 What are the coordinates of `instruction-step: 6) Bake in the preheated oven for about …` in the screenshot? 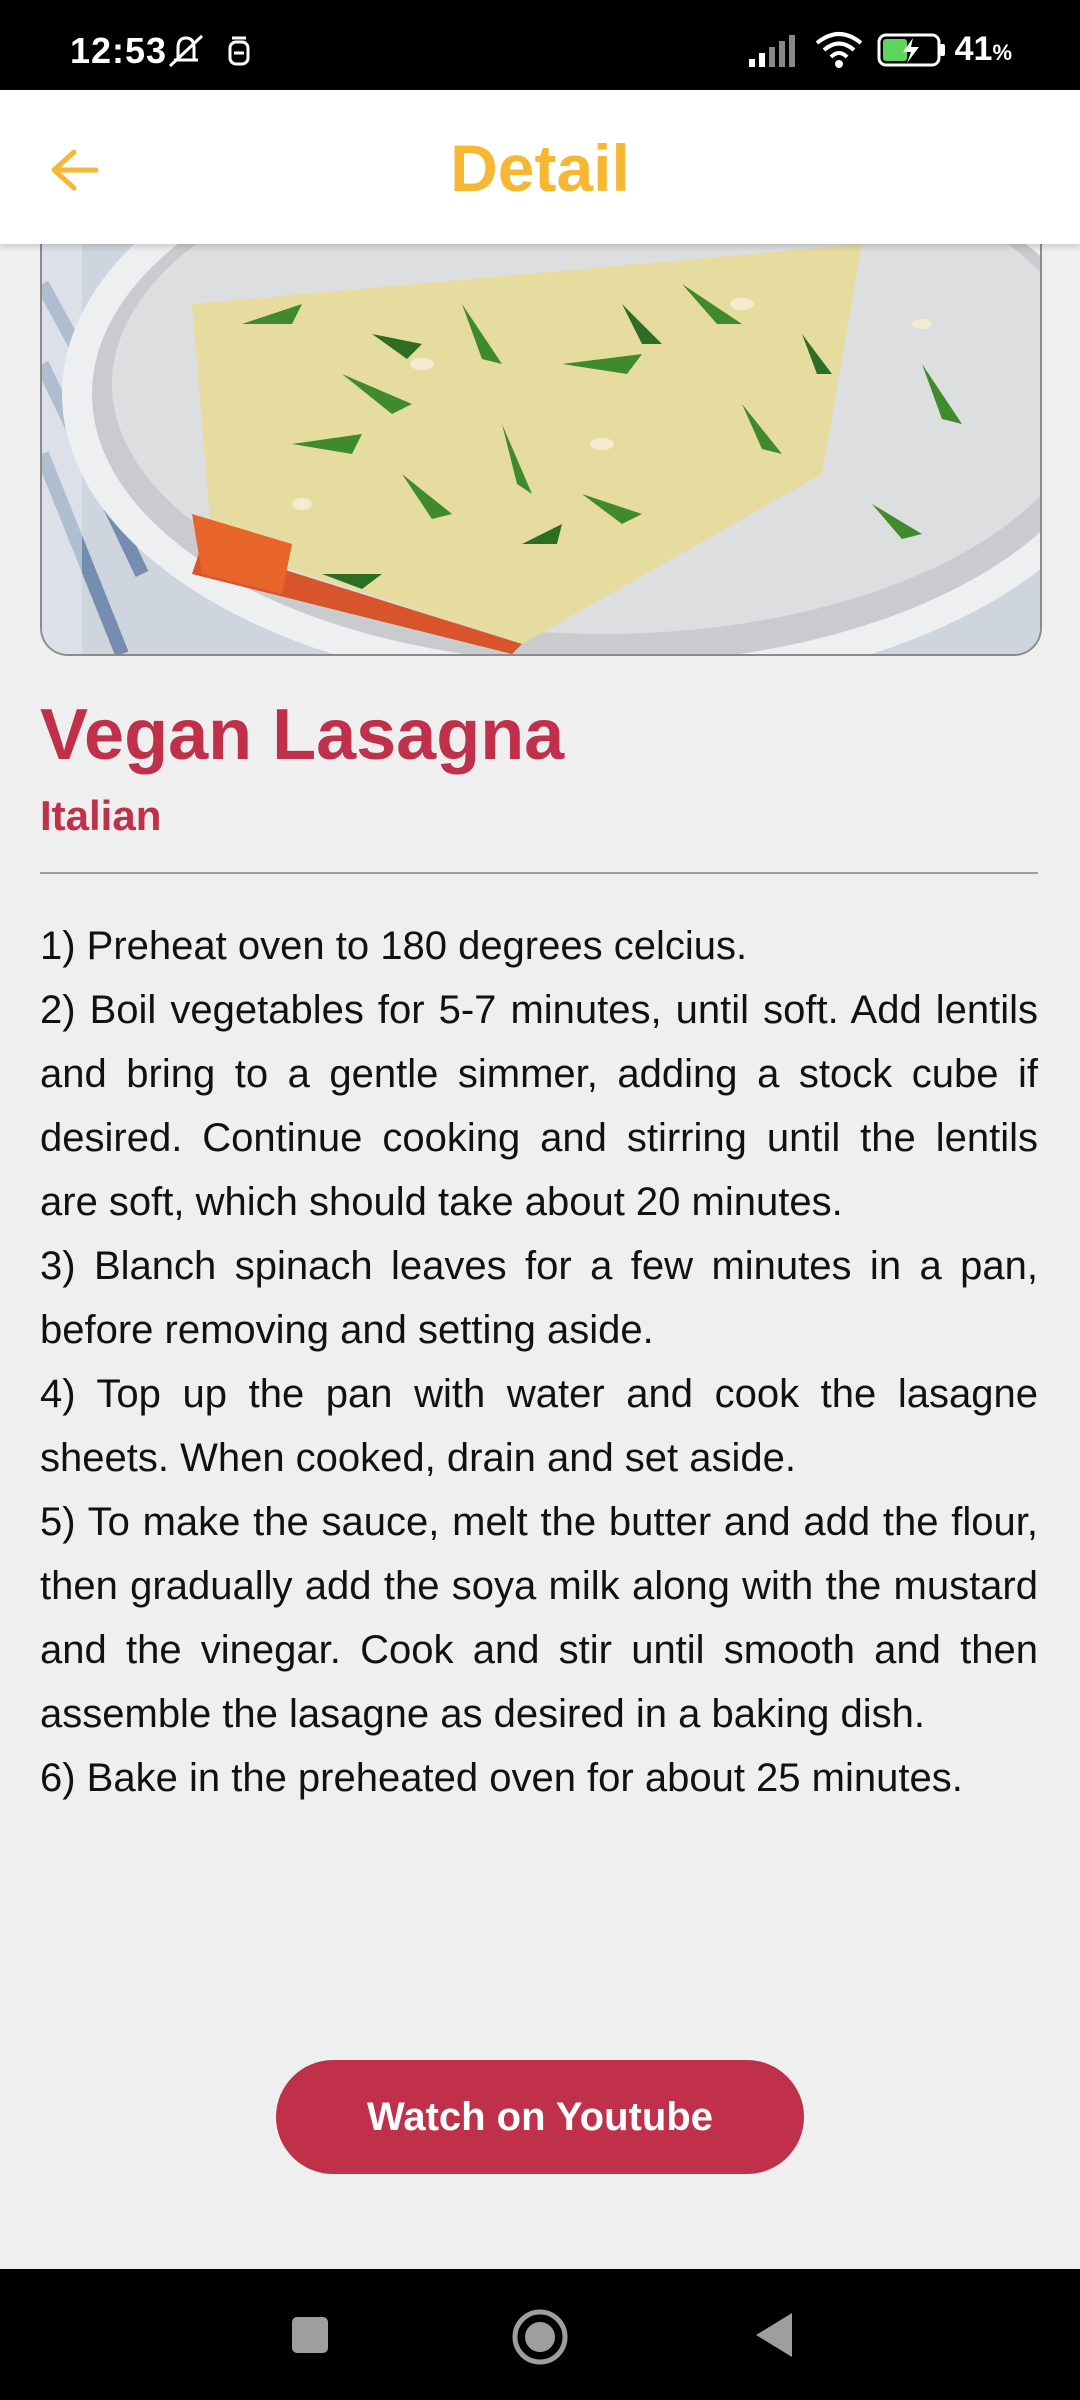 It's located at (501, 1778).